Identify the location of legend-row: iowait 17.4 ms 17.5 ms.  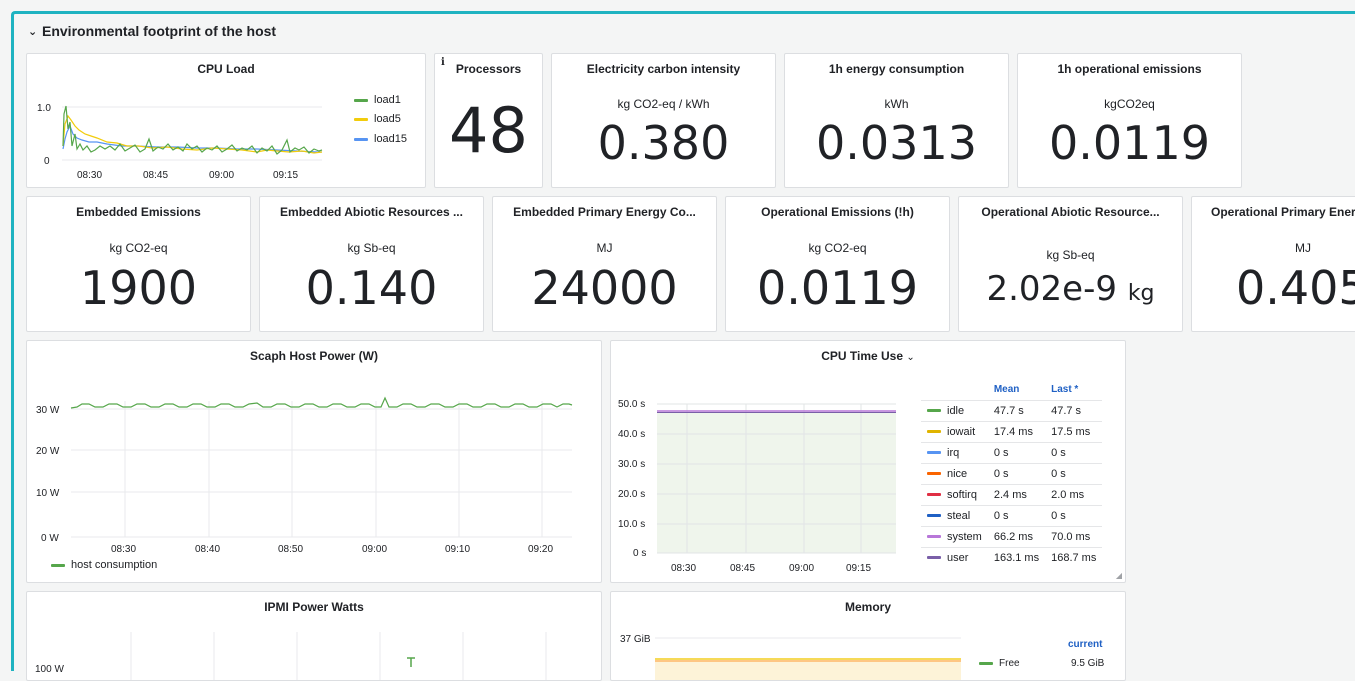
(1012, 431).